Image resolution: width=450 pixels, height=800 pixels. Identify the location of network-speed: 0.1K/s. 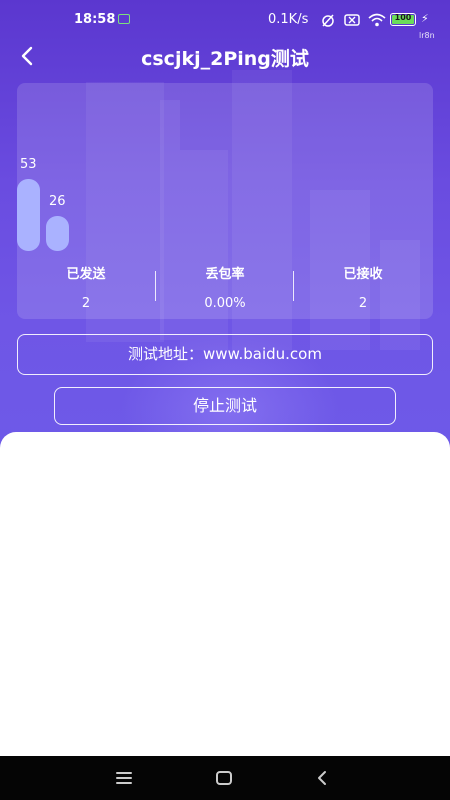
(288, 19).